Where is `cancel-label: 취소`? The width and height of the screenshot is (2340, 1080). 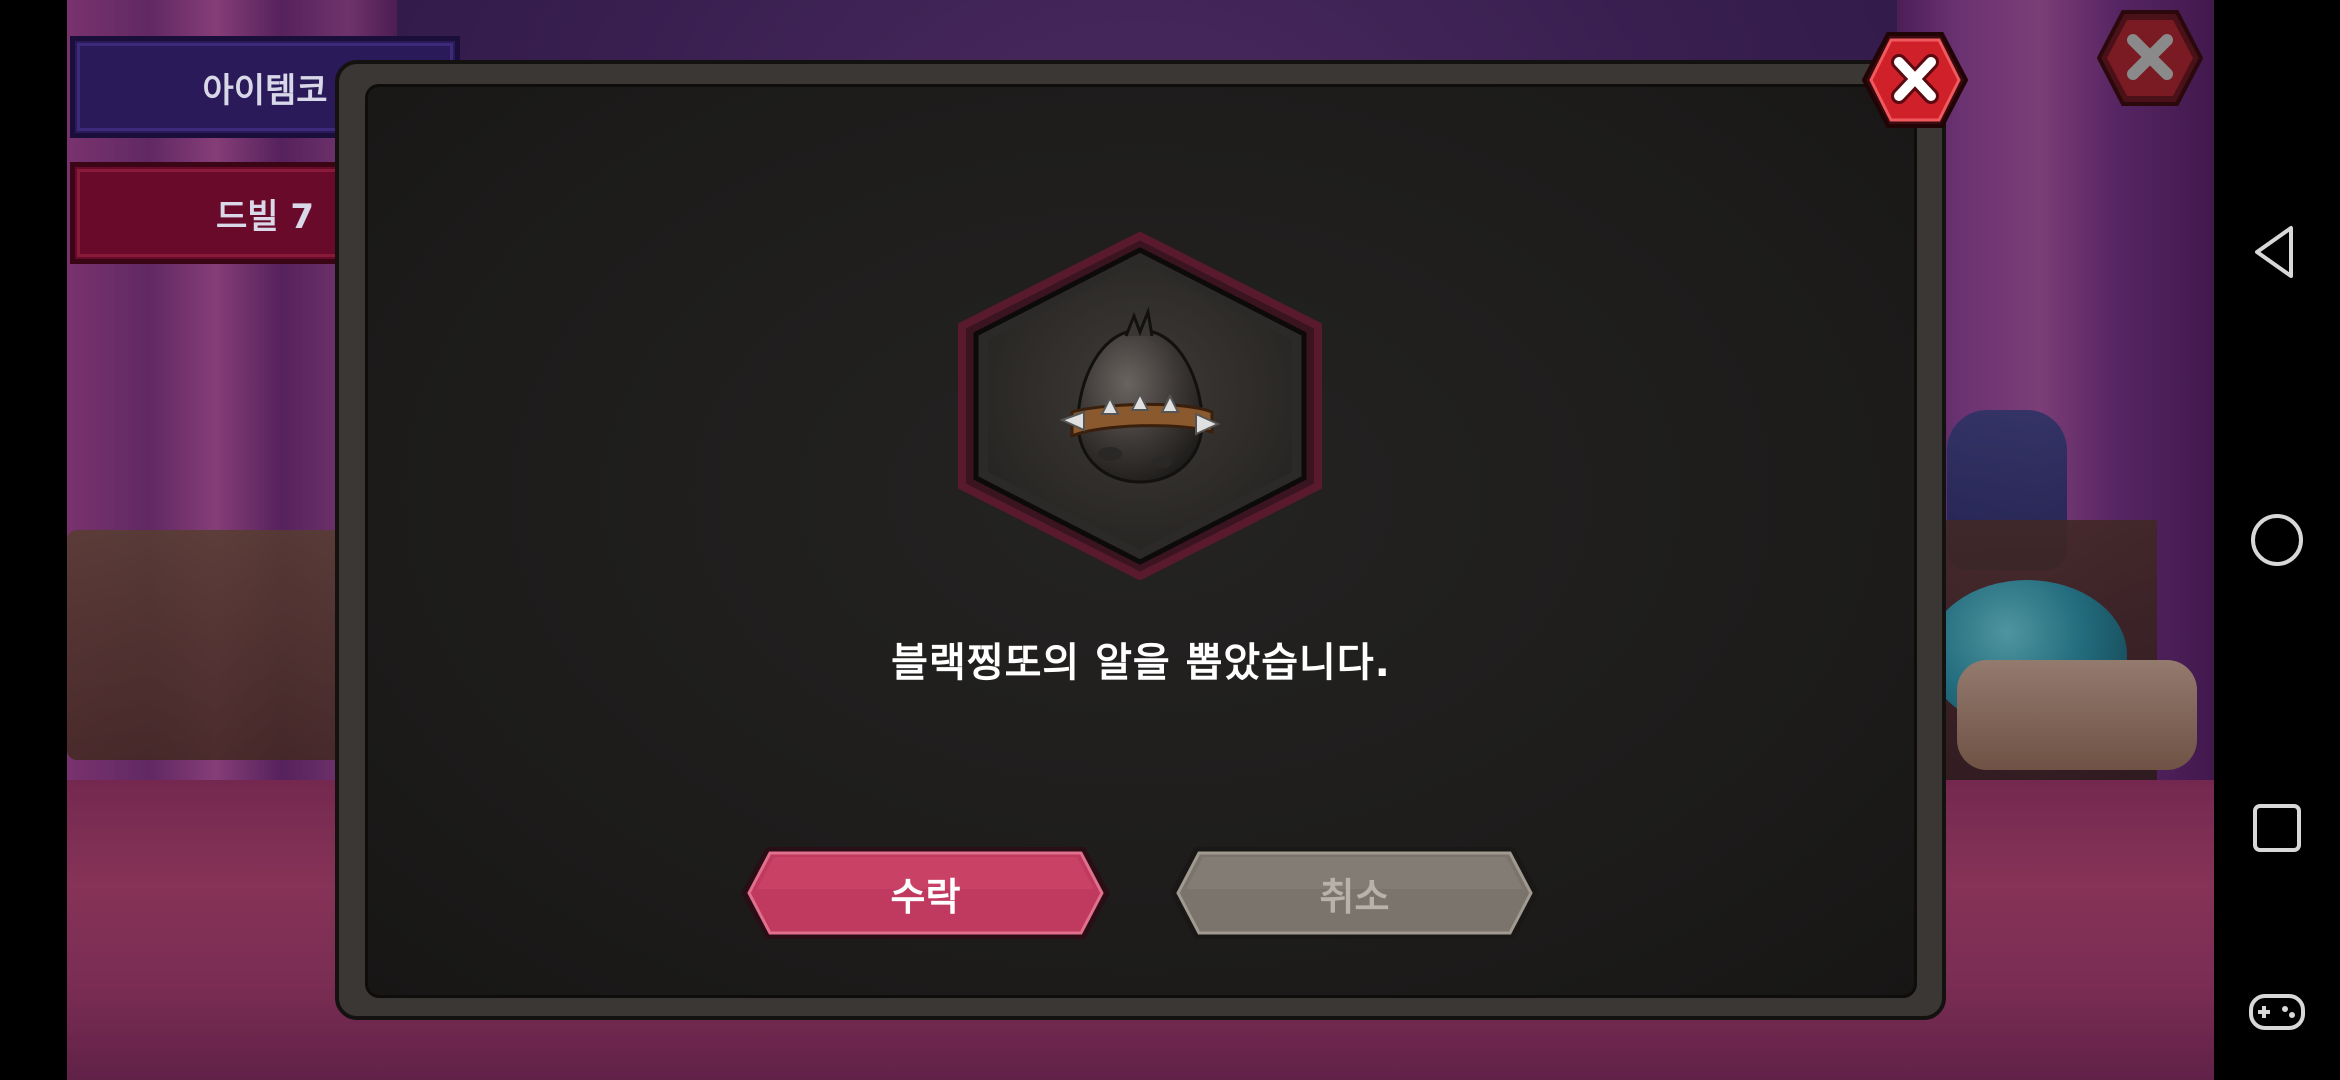
cancel-label: 취소 is located at coordinates (1354, 896).